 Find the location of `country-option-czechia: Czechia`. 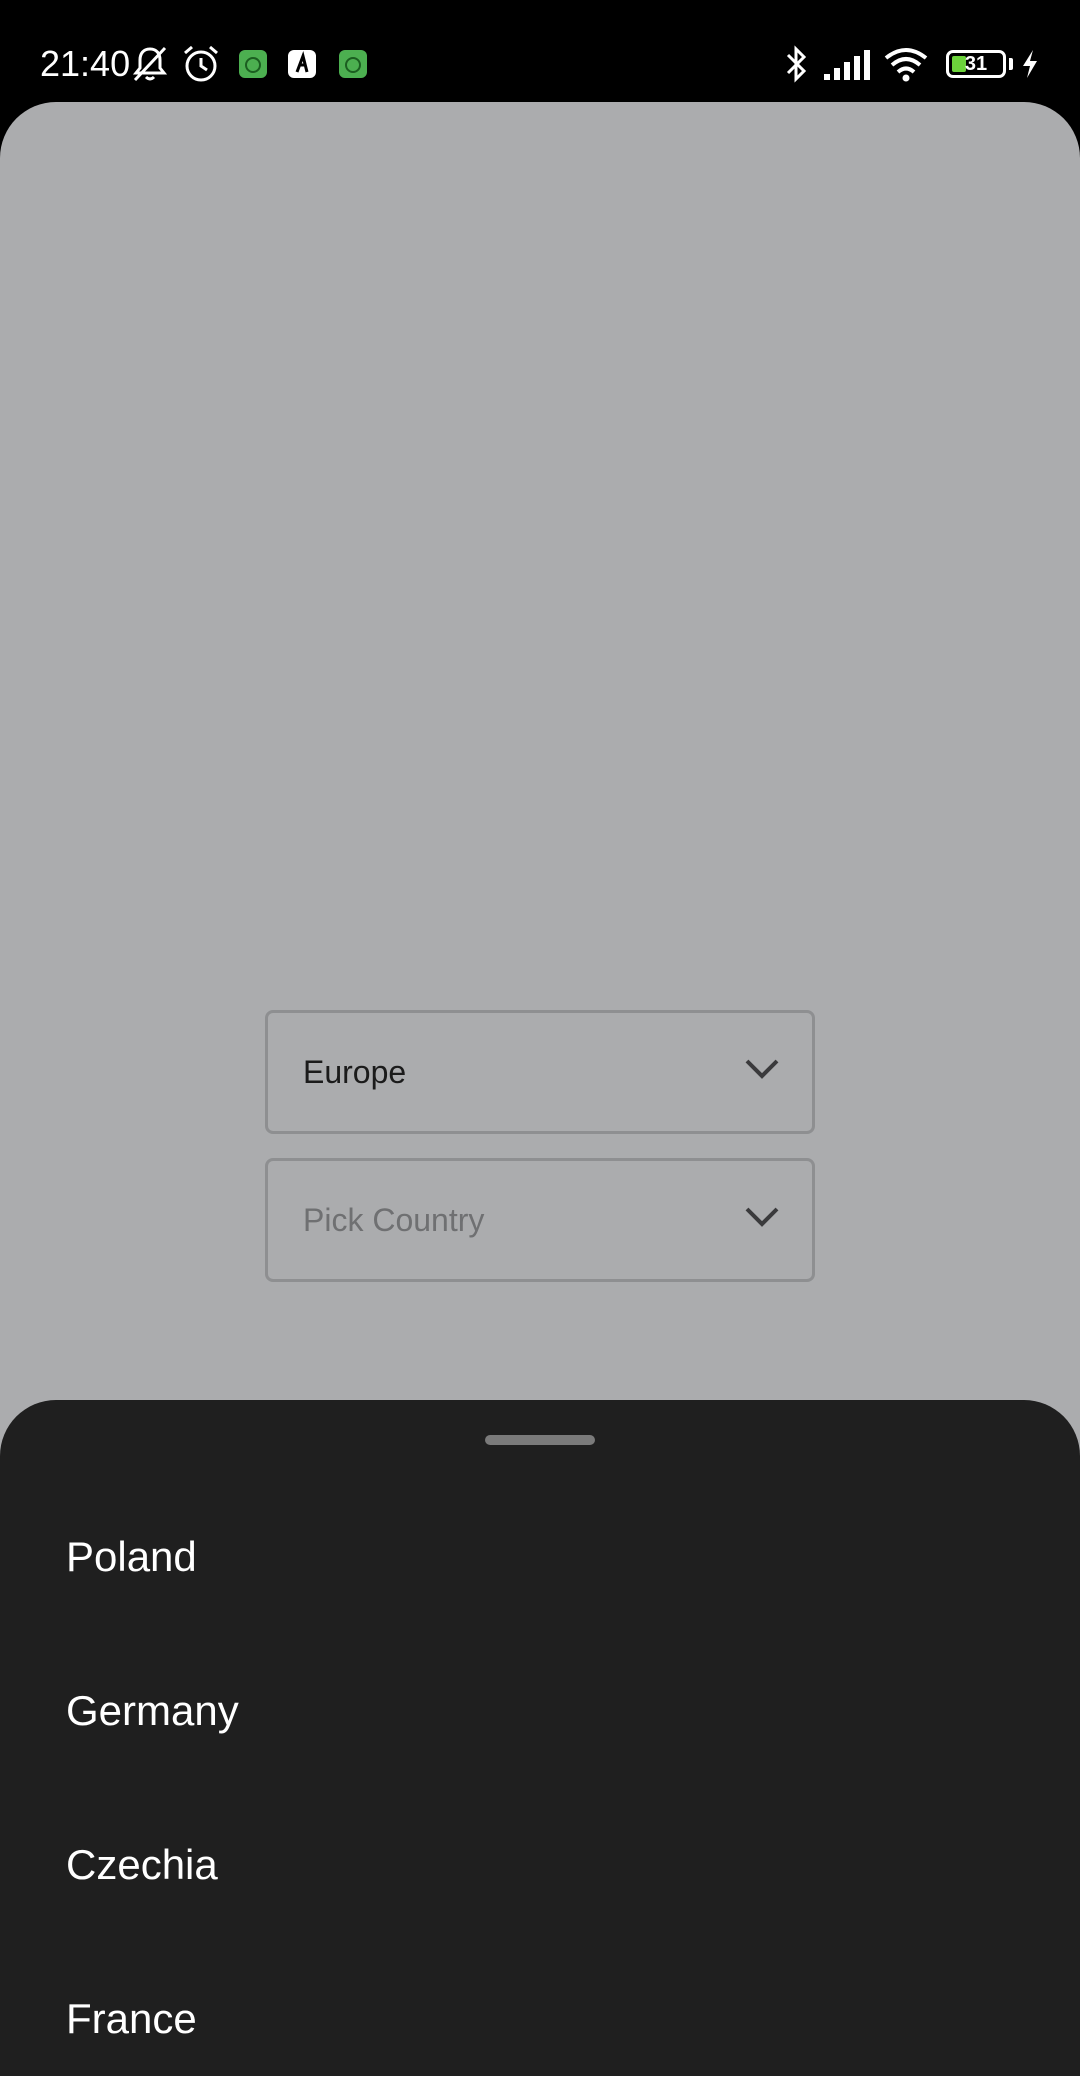

country-option-czechia: Czechia is located at coordinates (540, 1865).